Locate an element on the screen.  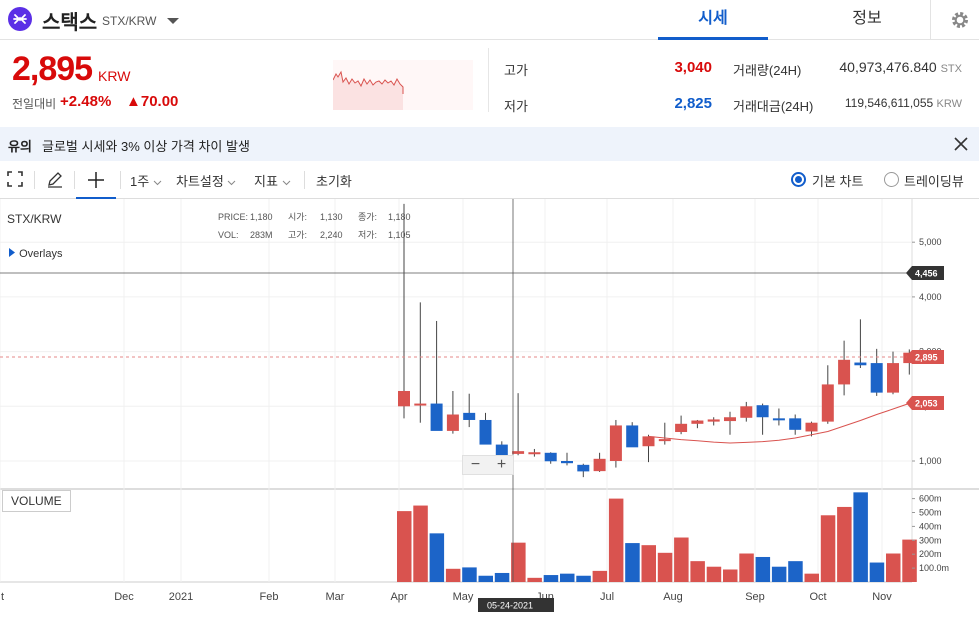
pencil-icon is located at coordinates (55, 179).